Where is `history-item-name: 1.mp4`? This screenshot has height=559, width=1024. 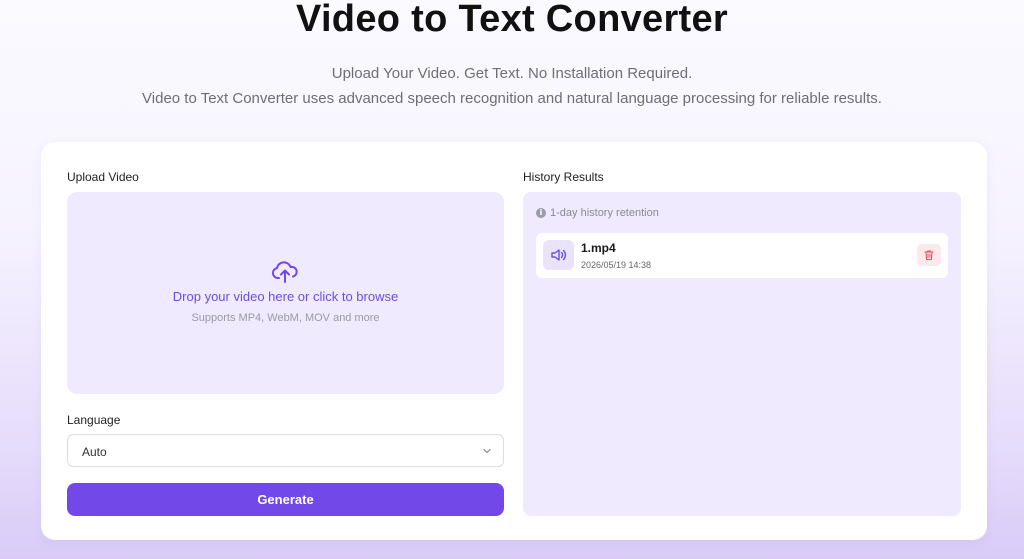
history-item-name: 1.mp4 is located at coordinates (598, 248).